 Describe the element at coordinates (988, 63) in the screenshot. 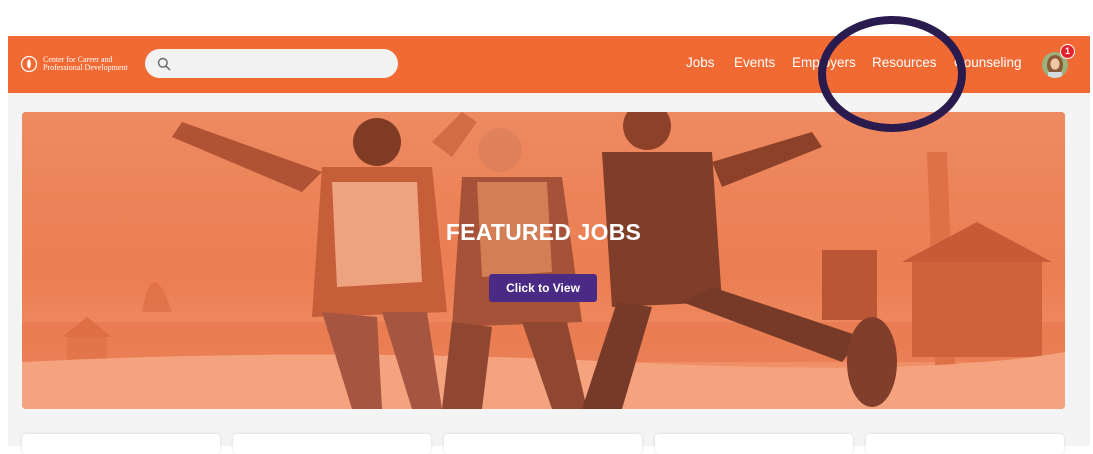

I see `nav-counseling: Counseling` at that location.